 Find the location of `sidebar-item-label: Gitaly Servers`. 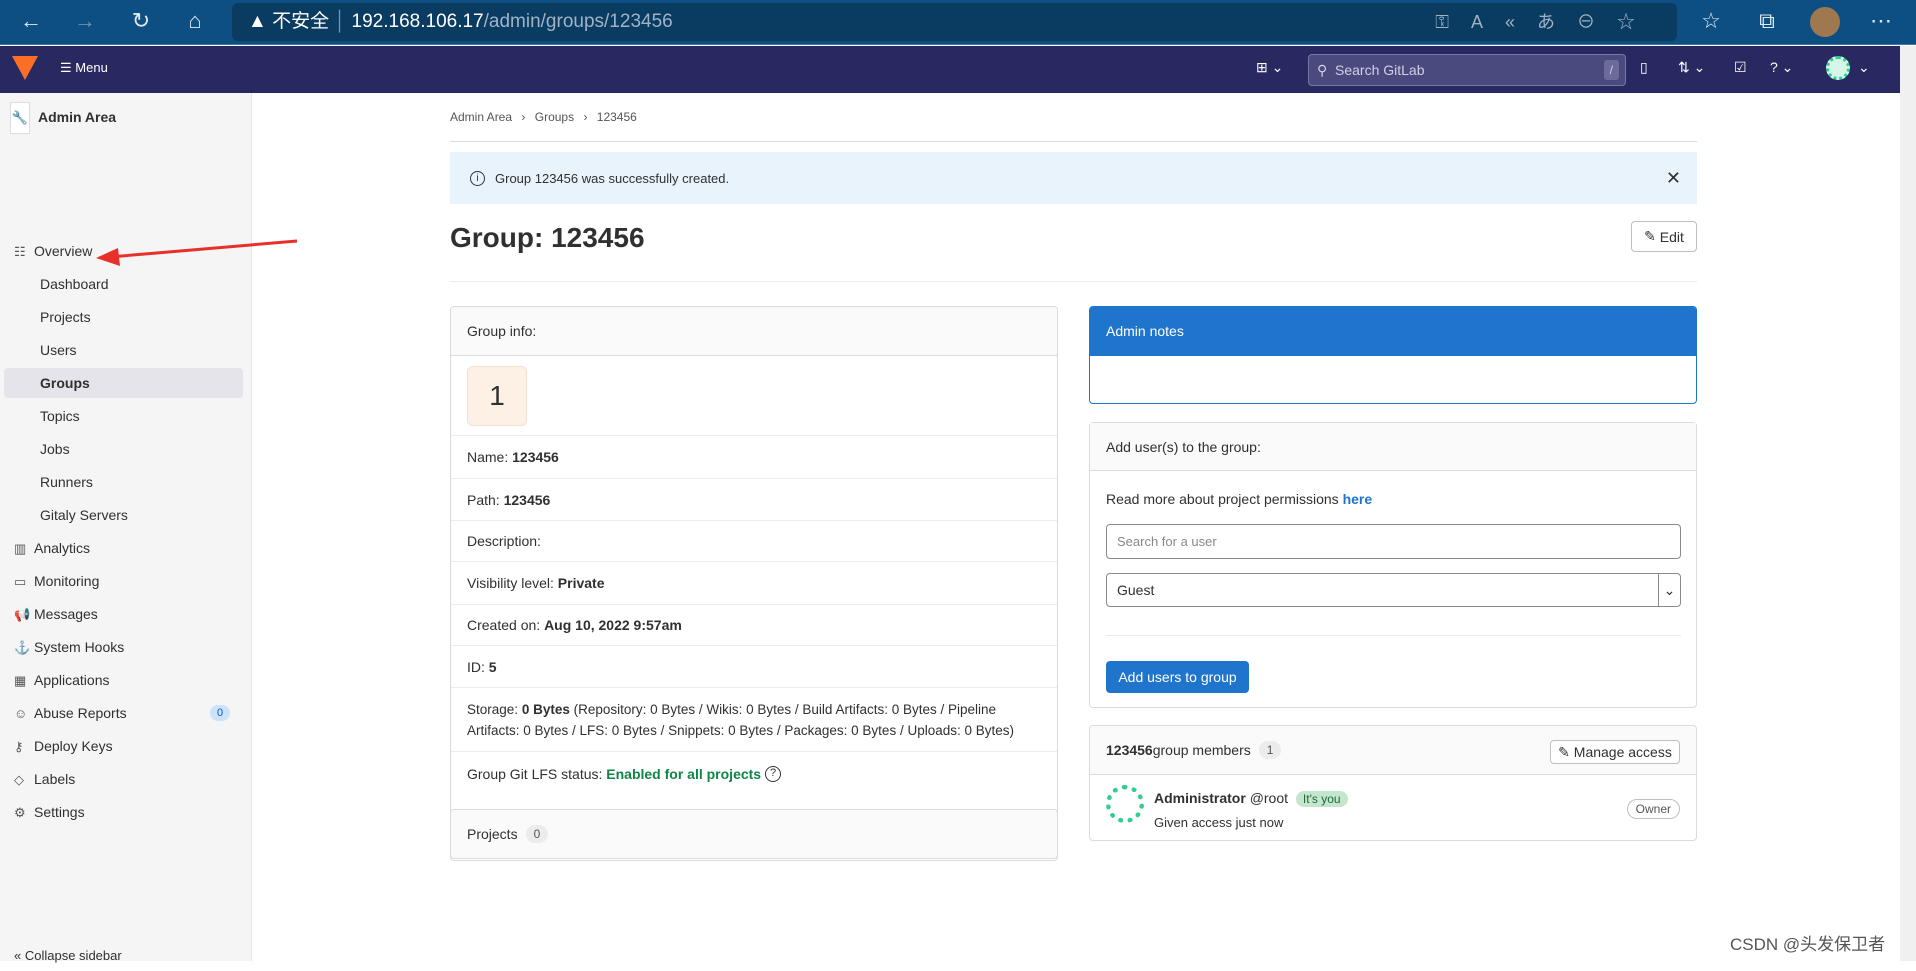

sidebar-item-label: Gitaly Servers is located at coordinates (84, 515).